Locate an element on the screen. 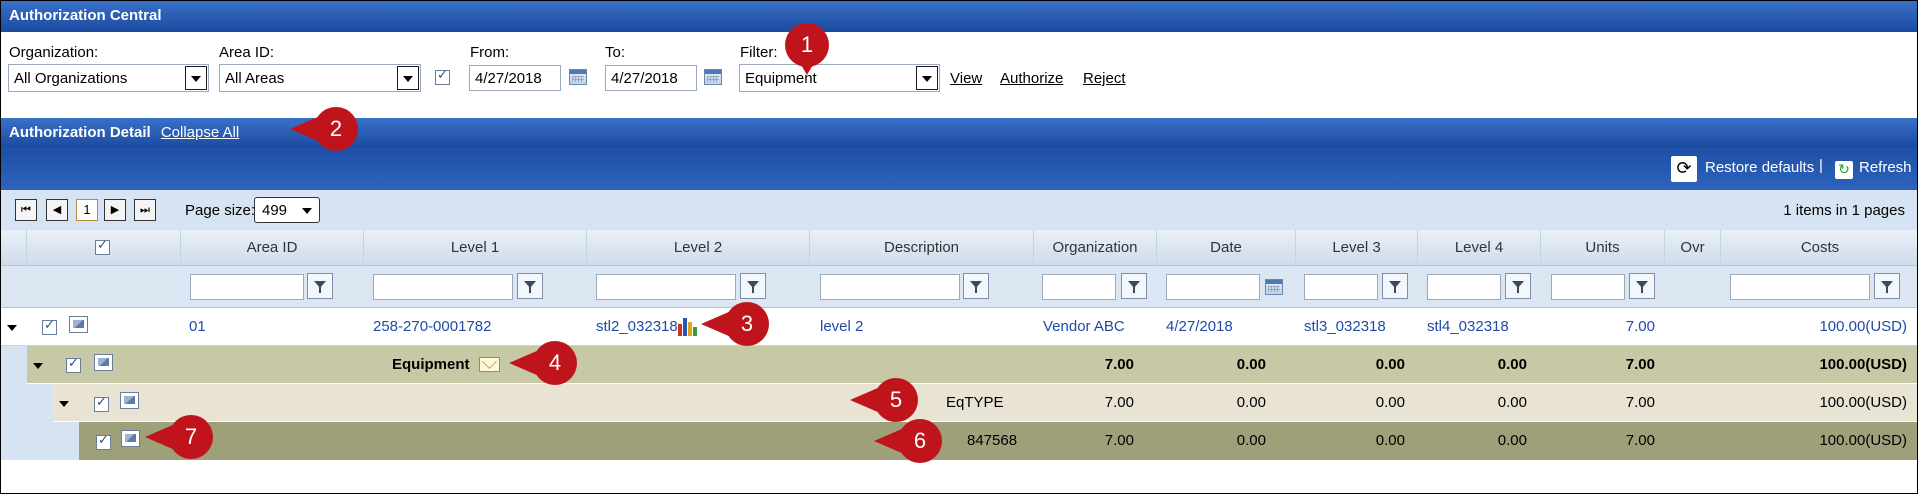 The image size is (1918, 494). to-date-input: 4/27/2018 is located at coordinates (651, 78).